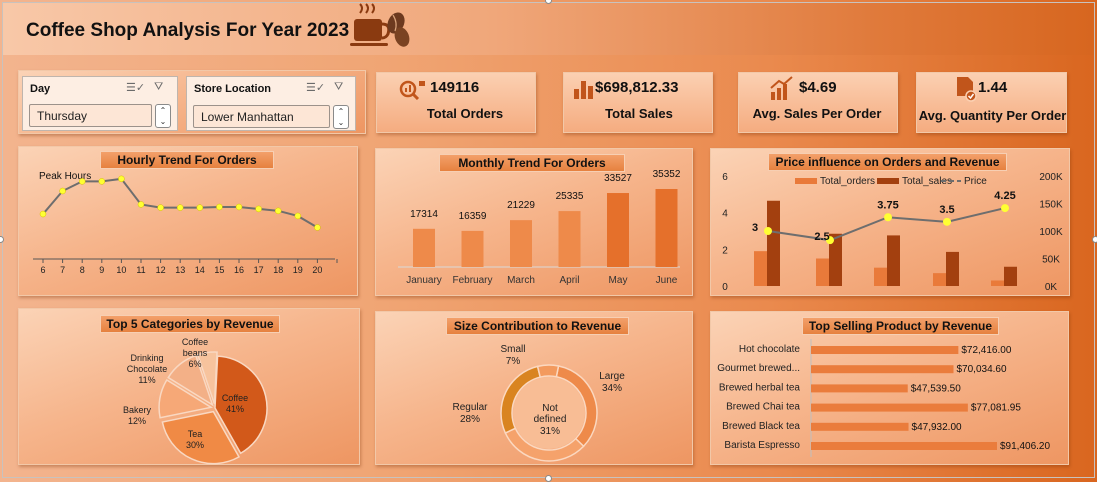 Image resolution: width=1097 pixels, height=482 pixels. Describe the element at coordinates (1025, 446) in the screenshot. I see `data-label: $91,406.20` at that location.